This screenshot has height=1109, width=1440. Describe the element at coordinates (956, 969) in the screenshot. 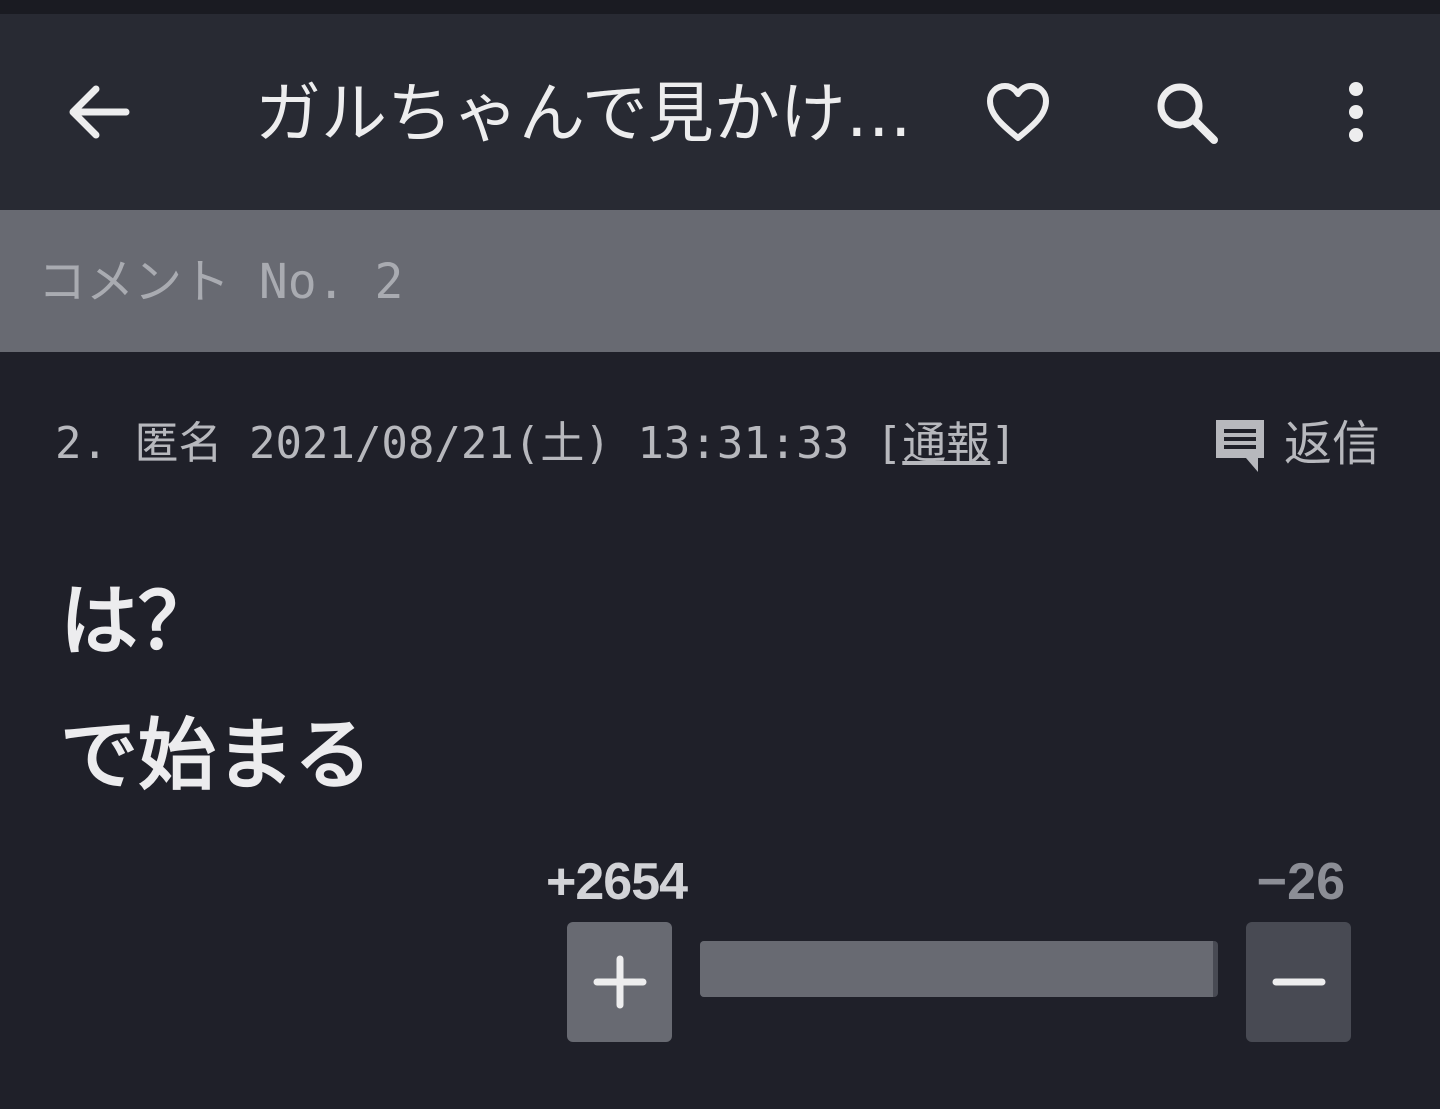

I see `vote-ratio-fill` at that location.